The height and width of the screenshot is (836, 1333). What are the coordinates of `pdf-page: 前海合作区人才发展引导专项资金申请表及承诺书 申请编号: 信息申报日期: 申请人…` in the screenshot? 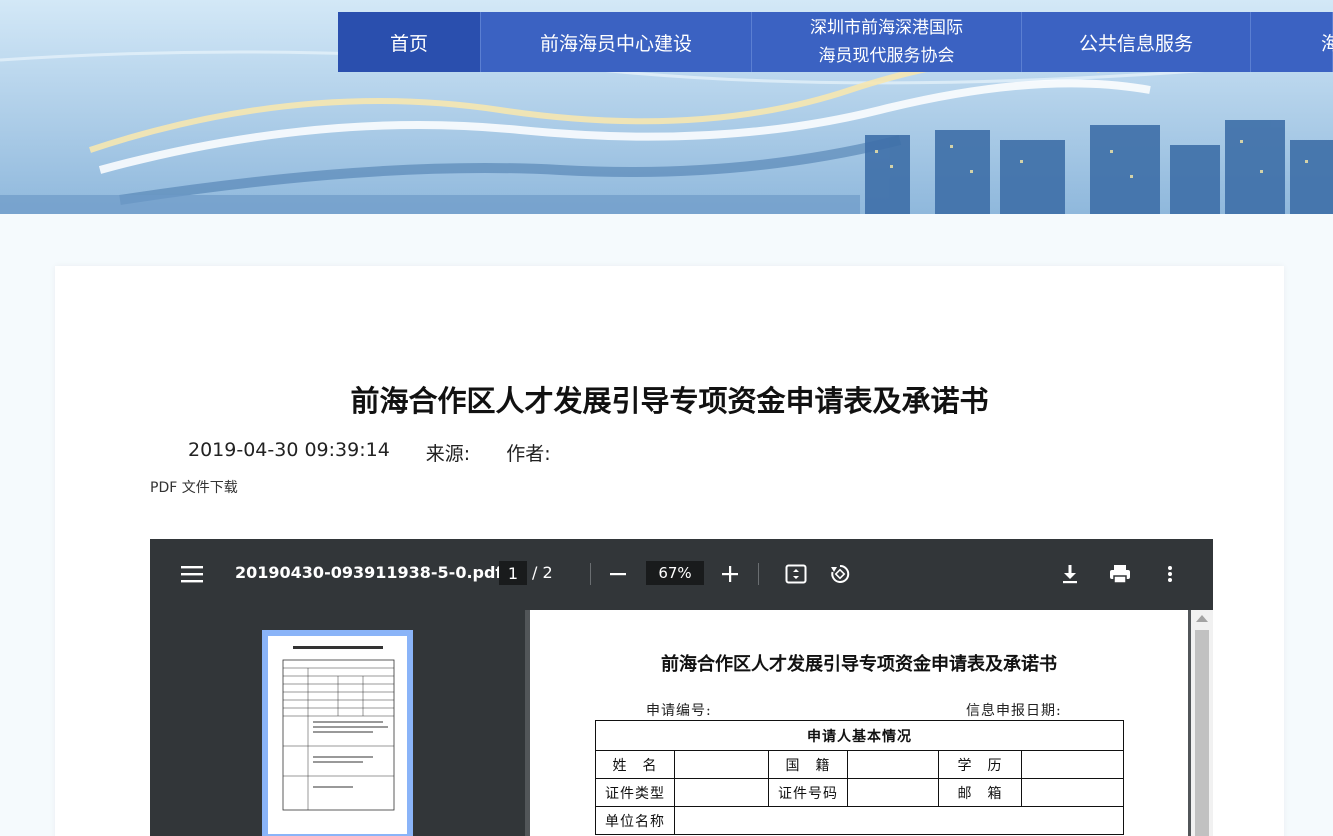 It's located at (859, 723).